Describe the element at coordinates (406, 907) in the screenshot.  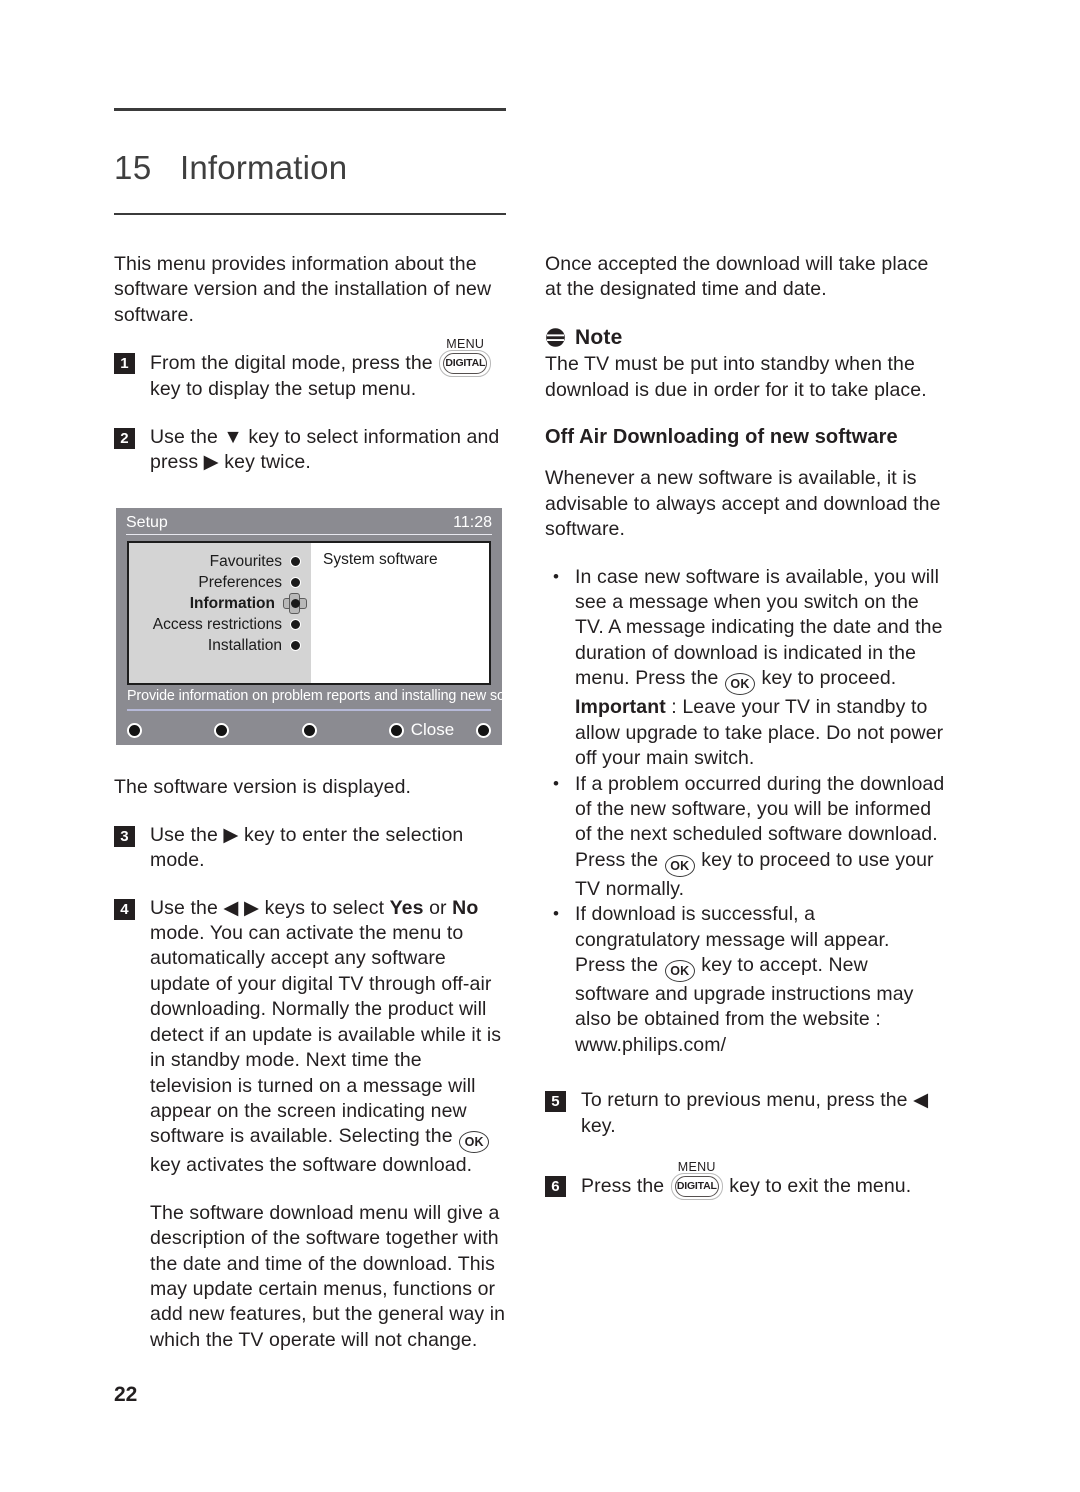
I see `step-4-yes: Yes` at that location.